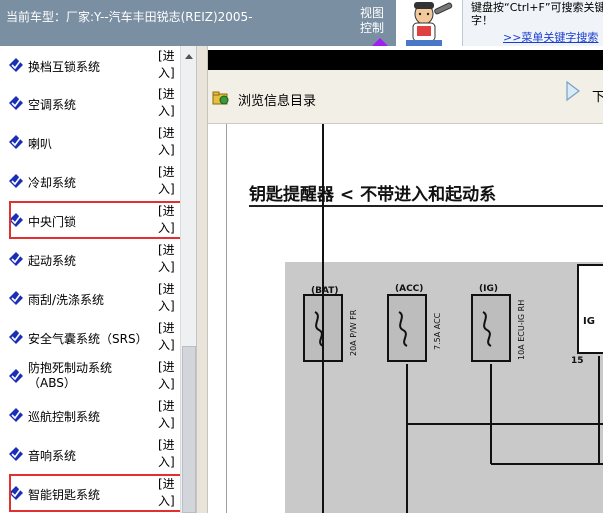  What do you see at coordinates (405, 60) in the screenshot?
I see `content-header-bar` at bounding box center [405, 60].